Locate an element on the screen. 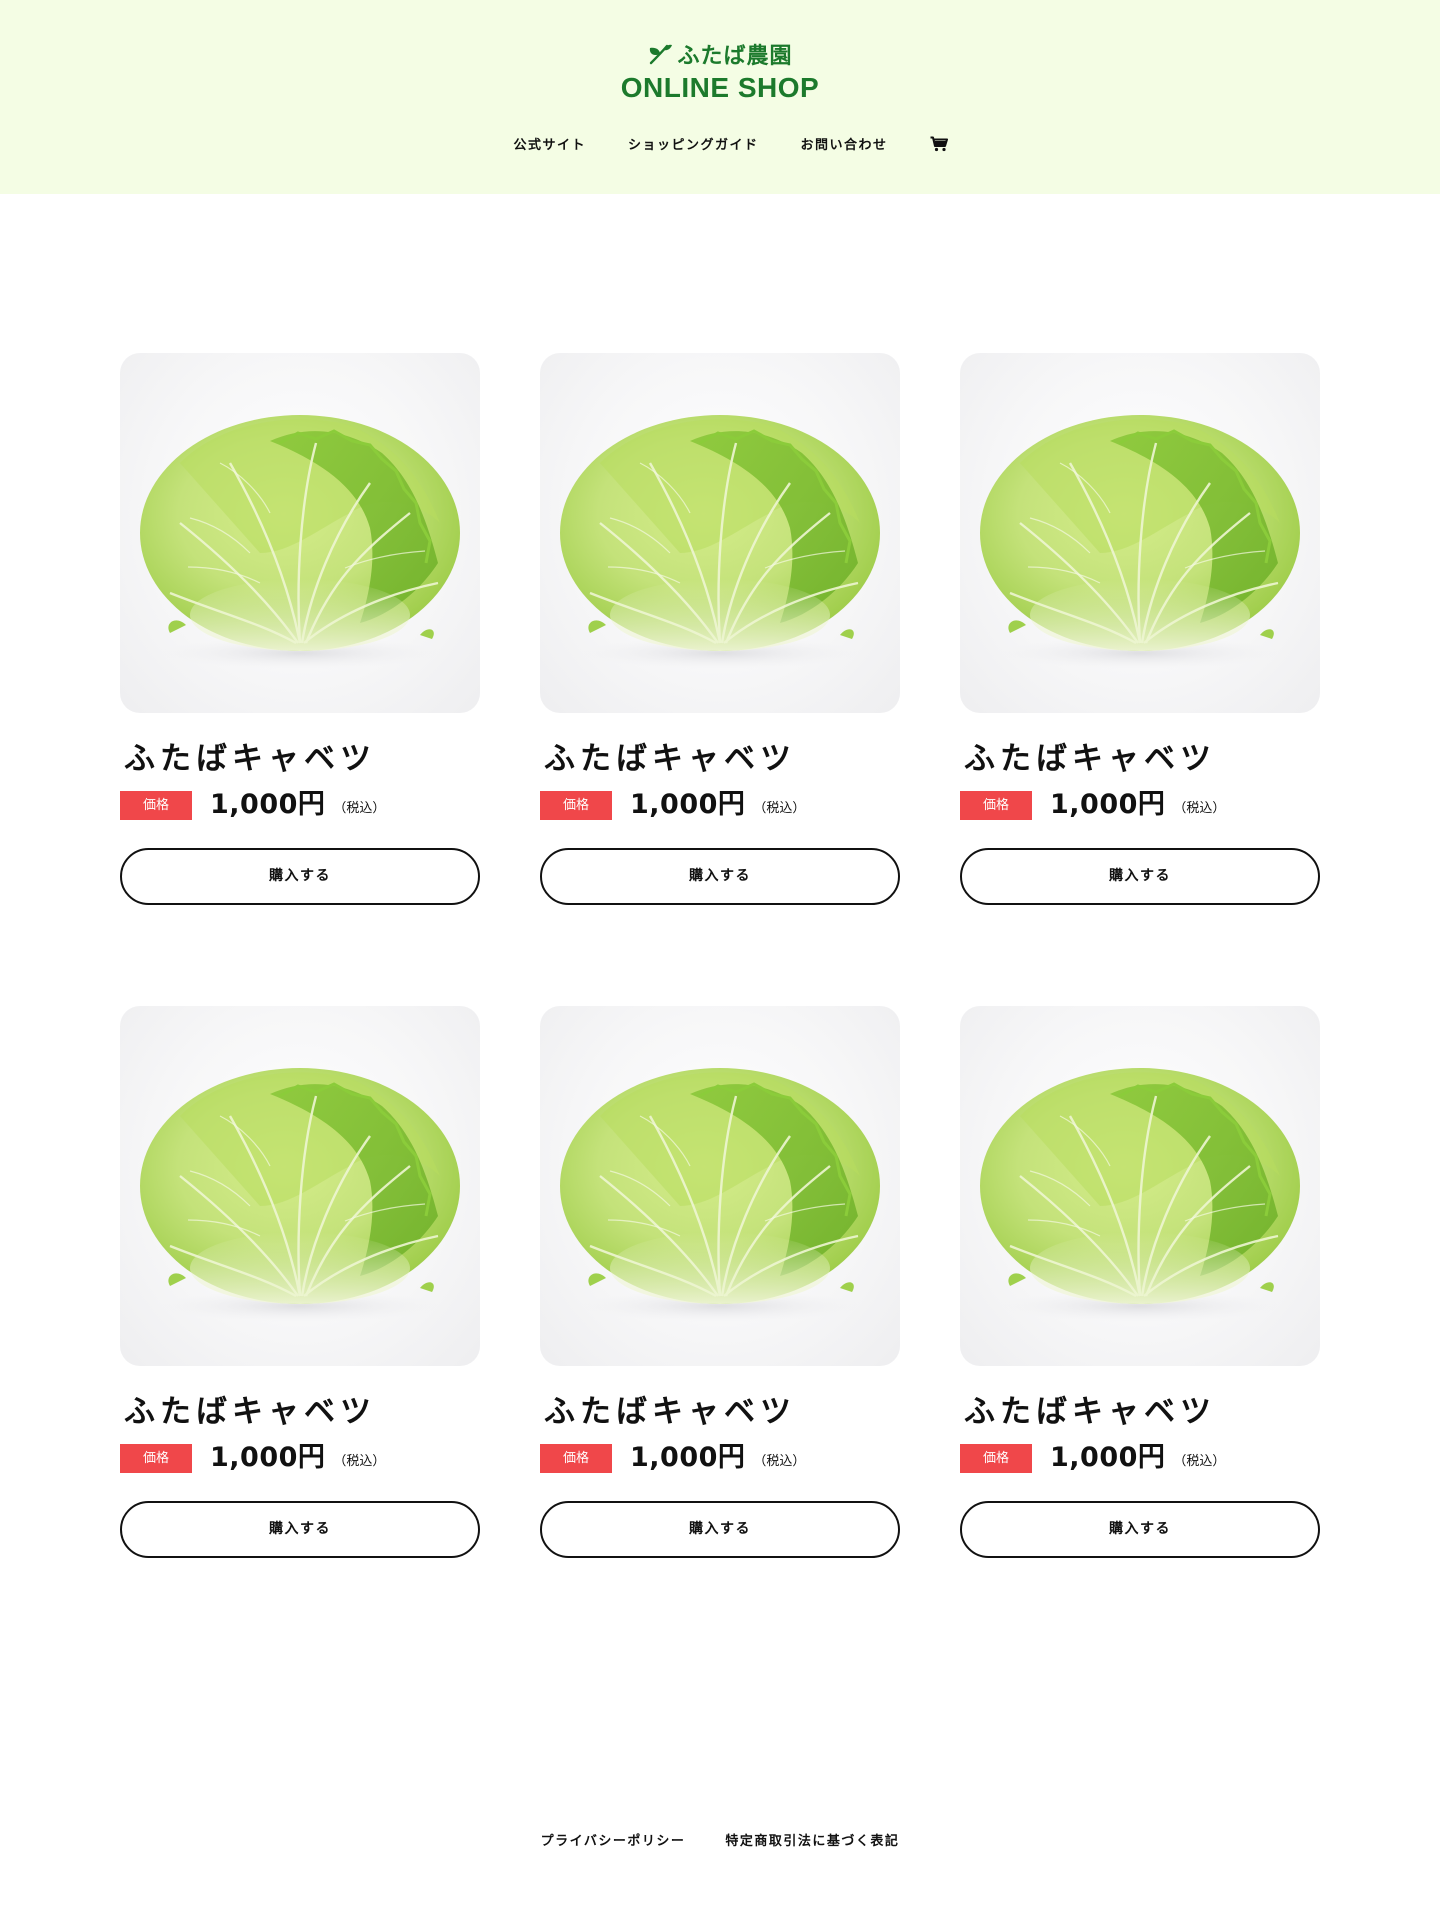 This screenshot has width=1440, height=1929. main-nav: 公式サイト ショッピングガイド お問い合わせ is located at coordinates (720, 143).